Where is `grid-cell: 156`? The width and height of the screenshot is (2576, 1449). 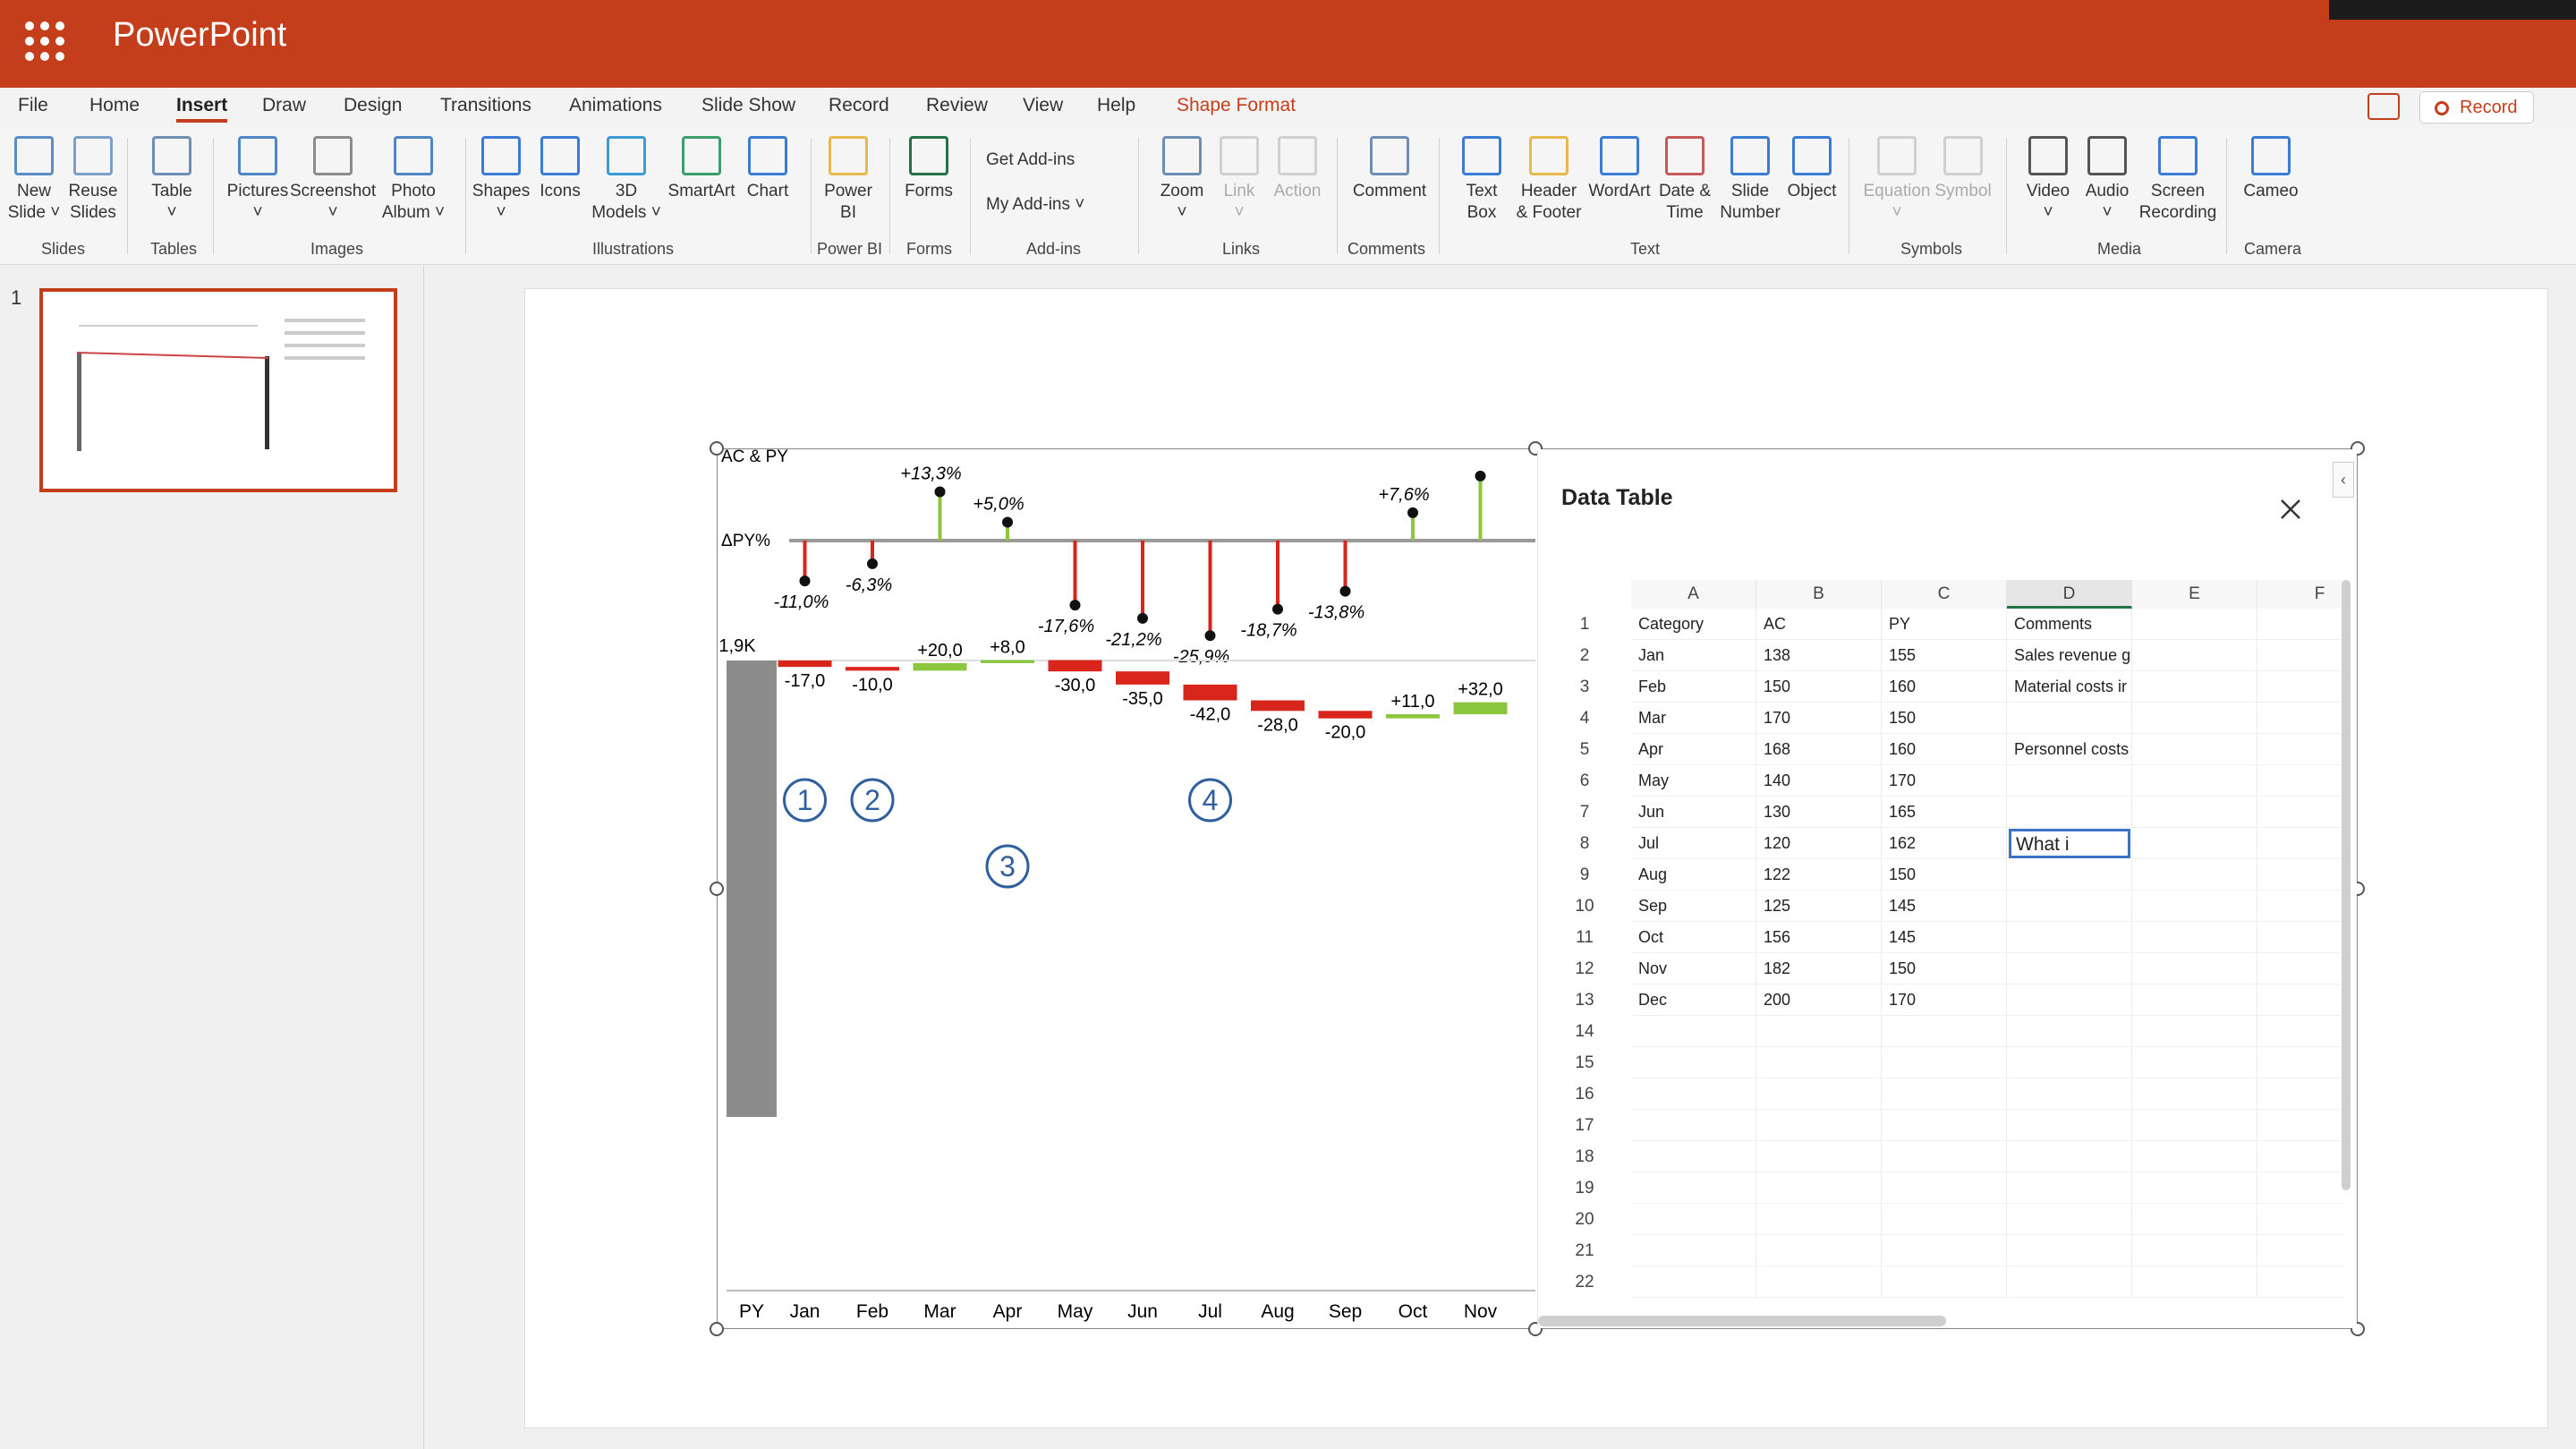 grid-cell: 156 is located at coordinates (1819, 937).